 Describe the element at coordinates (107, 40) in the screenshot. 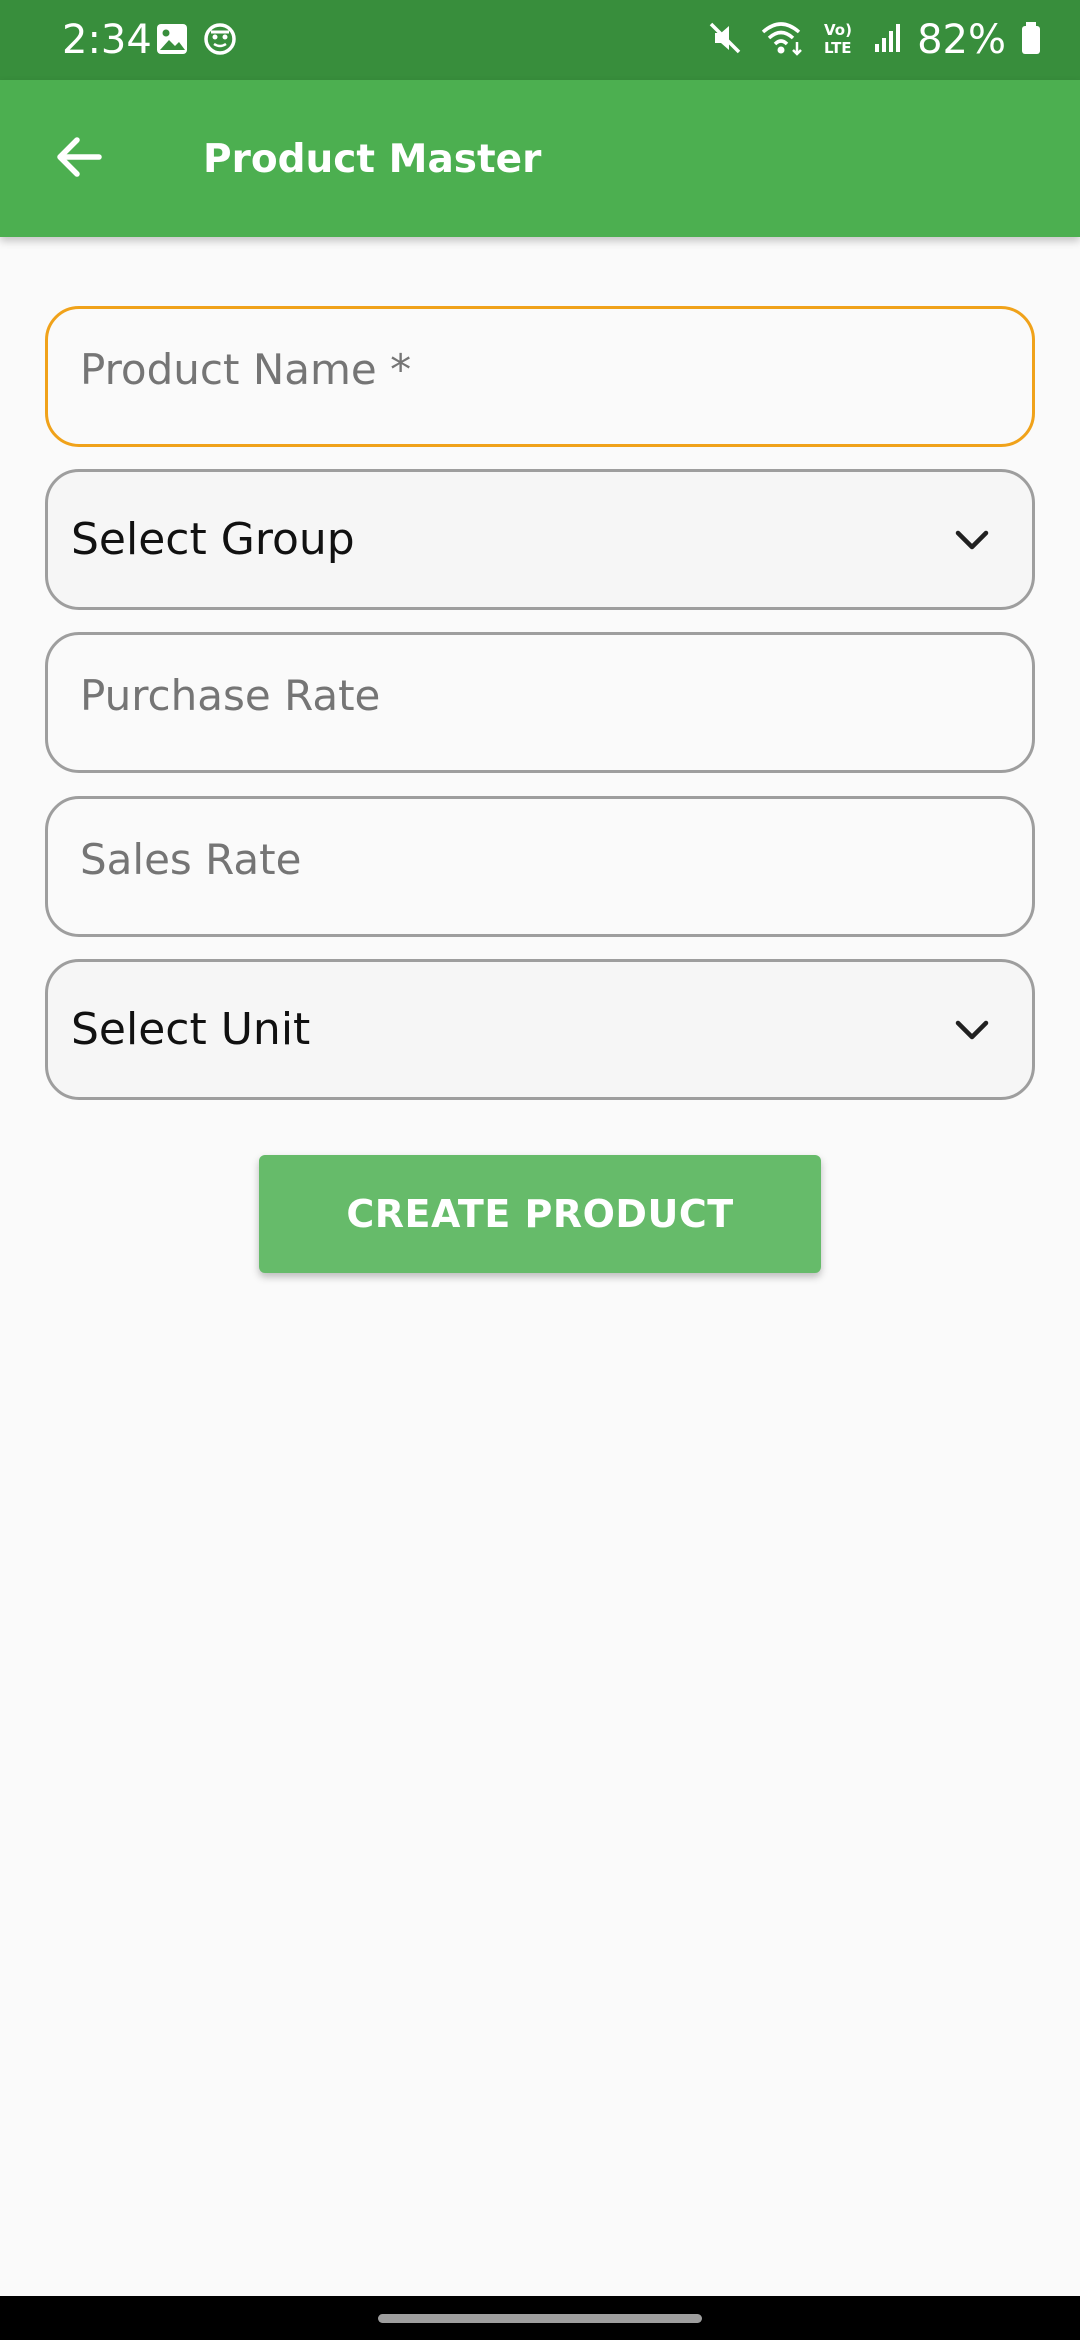

I see `status-time: 2:34` at that location.